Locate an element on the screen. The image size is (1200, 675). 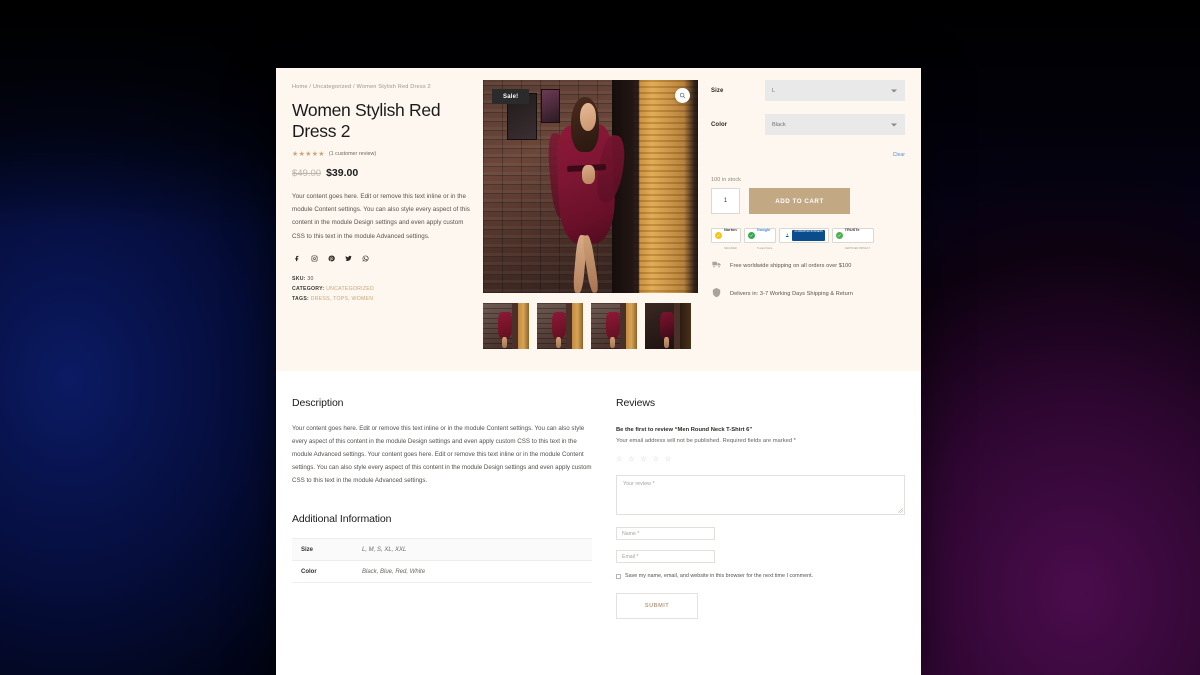
breadcrumb-home: Home is located at coordinates (300, 87).